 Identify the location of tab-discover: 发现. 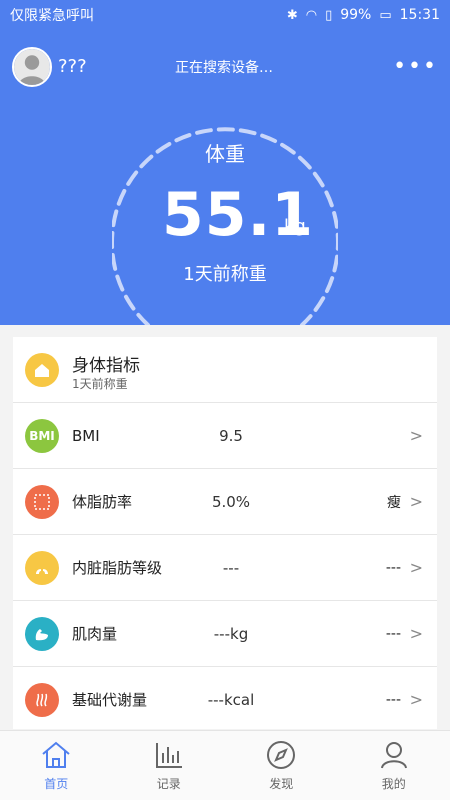
(281, 765).